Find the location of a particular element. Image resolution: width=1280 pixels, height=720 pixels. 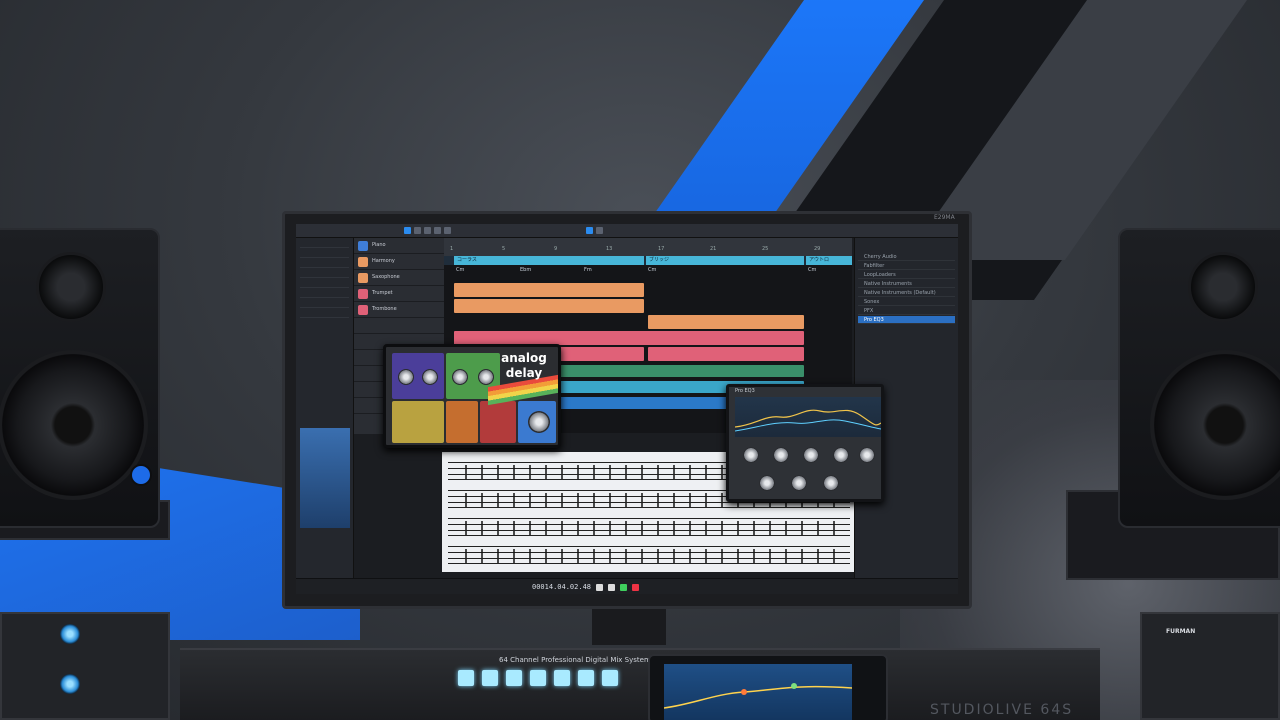

right-tweeter is located at coordinates (1223, 287).